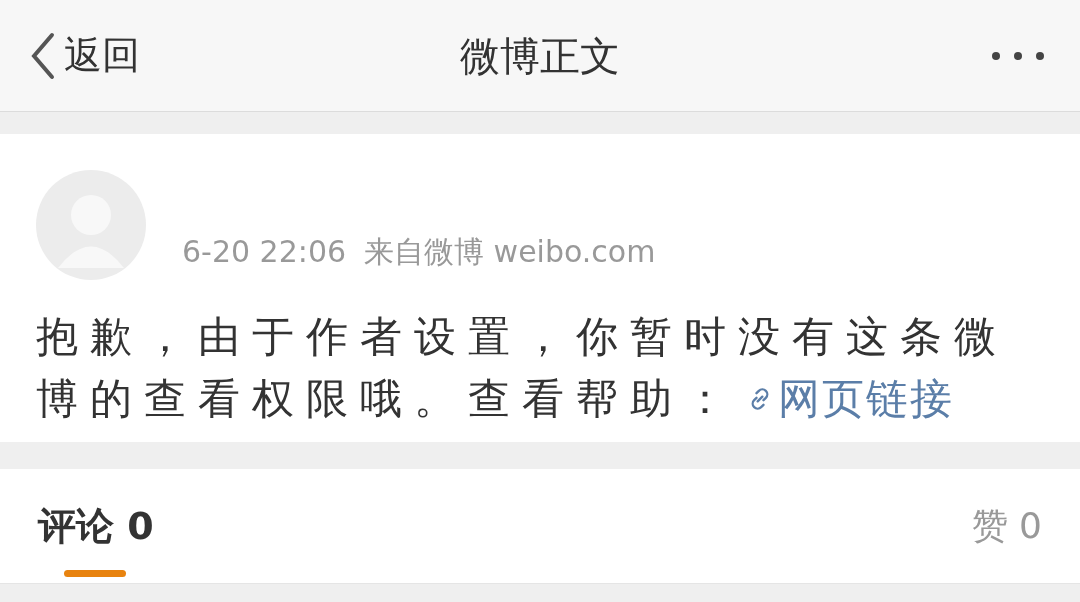  What do you see at coordinates (1018, 55) in the screenshot?
I see `more-icon` at bounding box center [1018, 55].